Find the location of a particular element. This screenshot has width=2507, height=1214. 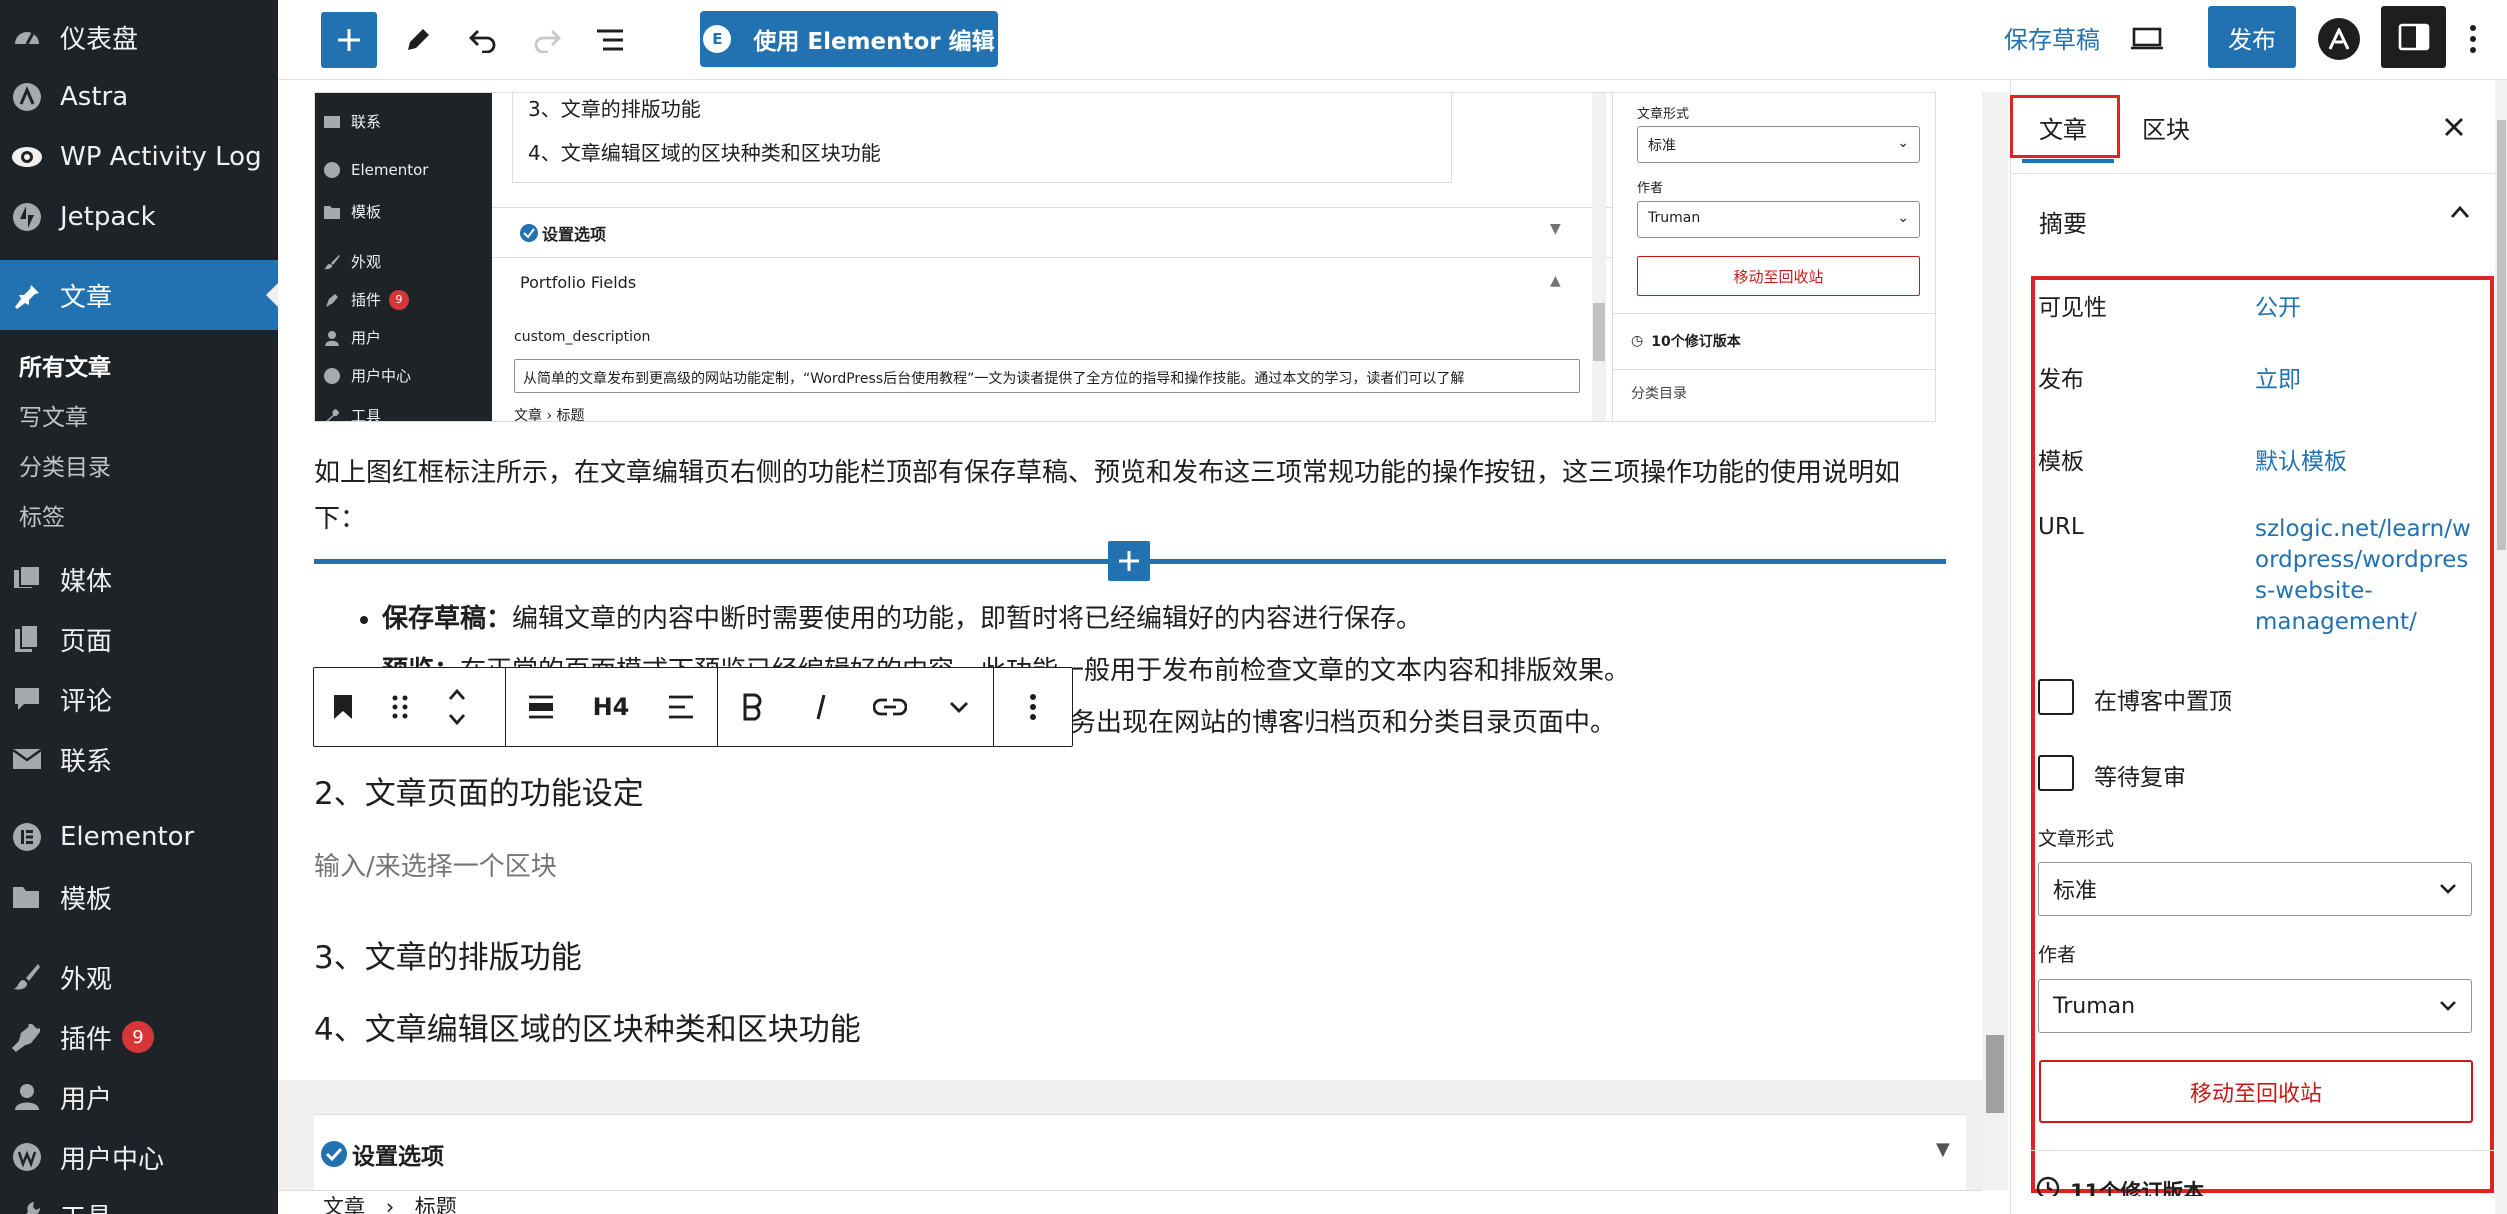

drag-handle is located at coordinates (399, 707).